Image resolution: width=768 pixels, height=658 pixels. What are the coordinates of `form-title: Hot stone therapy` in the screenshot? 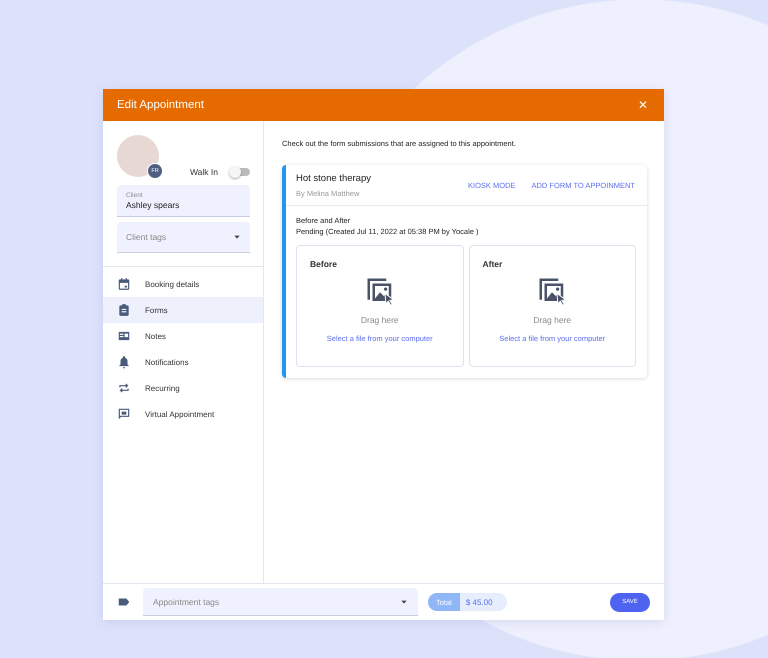 It's located at (334, 178).